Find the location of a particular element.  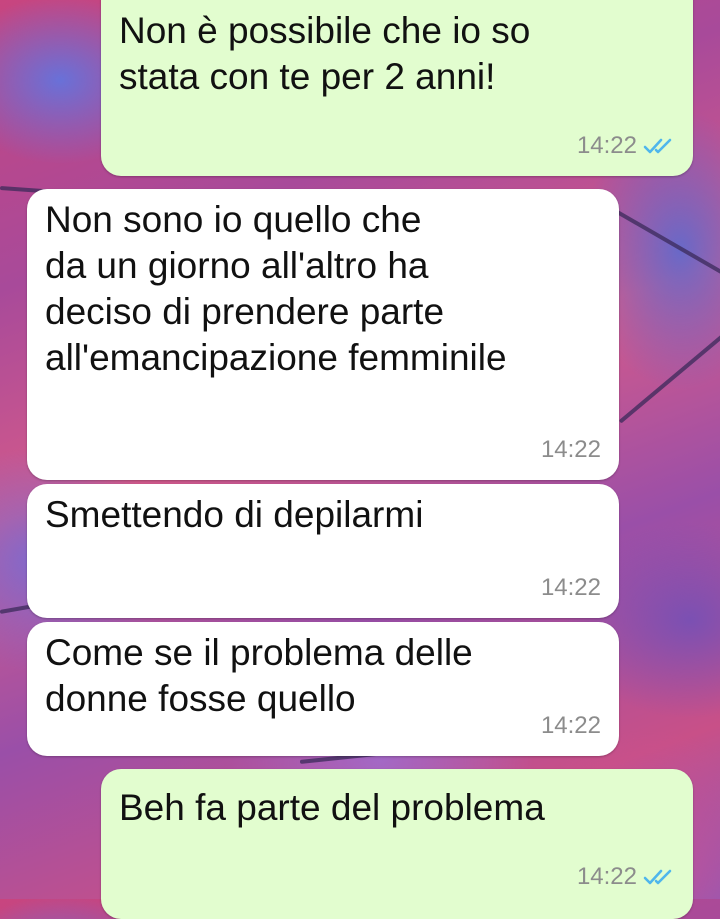

message-line: Come se il problema delle is located at coordinates (259, 652).